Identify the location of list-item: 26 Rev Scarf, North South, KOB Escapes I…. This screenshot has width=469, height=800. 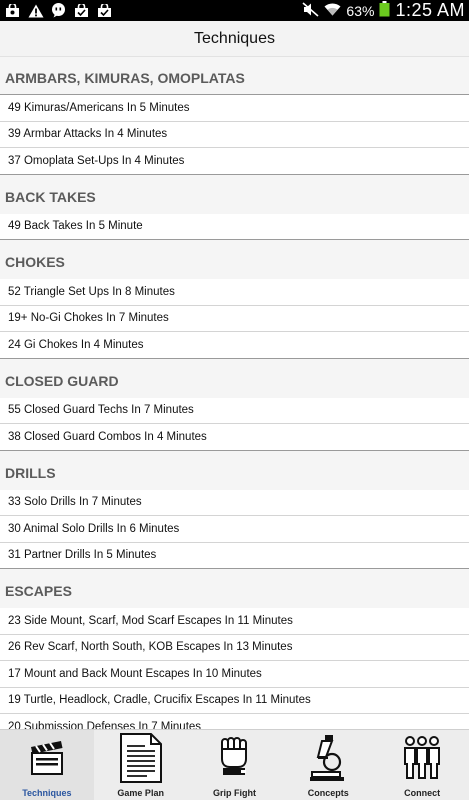
(234, 647).